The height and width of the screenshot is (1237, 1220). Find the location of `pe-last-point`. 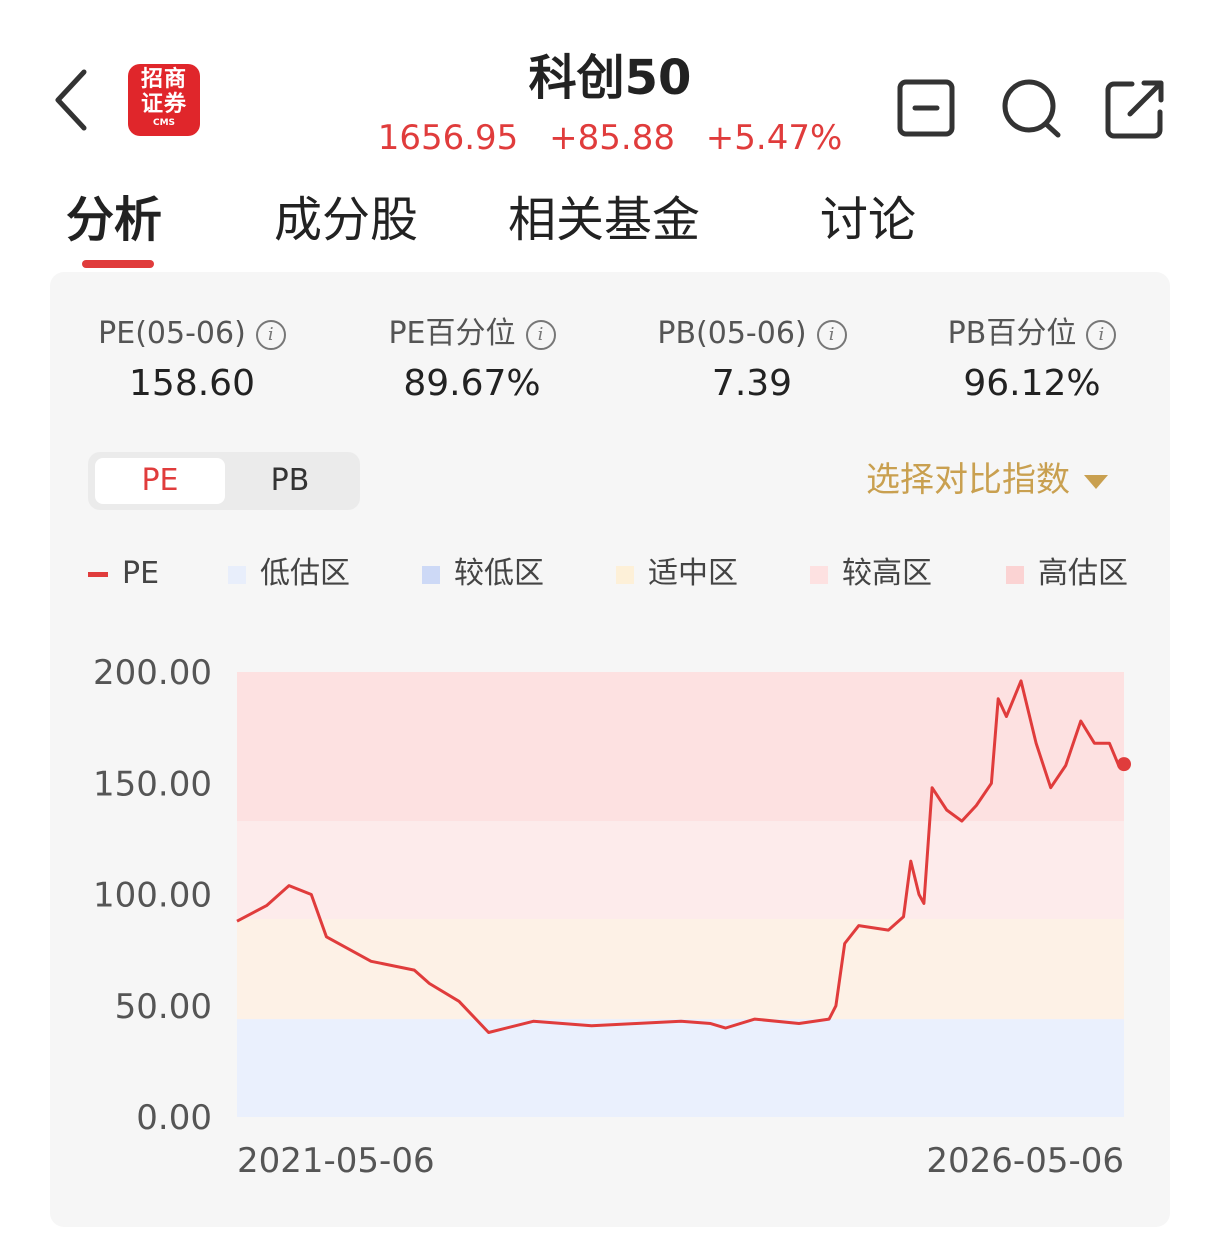

pe-last-point is located at coordinates (1124, 764).